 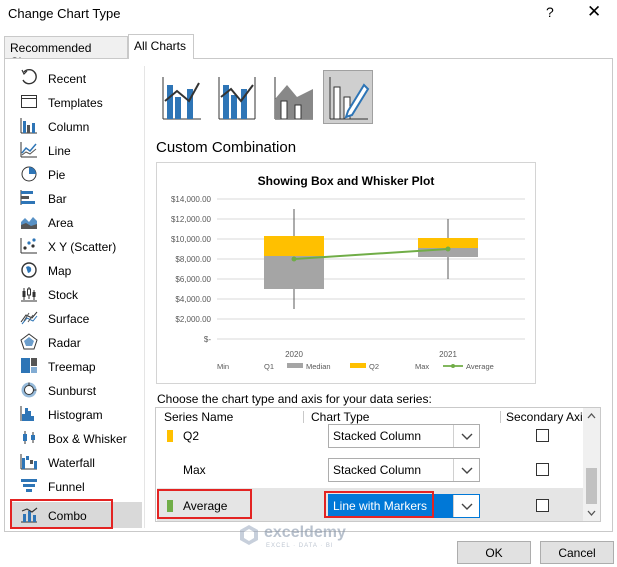 What do you see at coordinates (191, 199) in the screenshot?
I see `y-tick-label: $14,000.00` at bounding box center [191, 199].